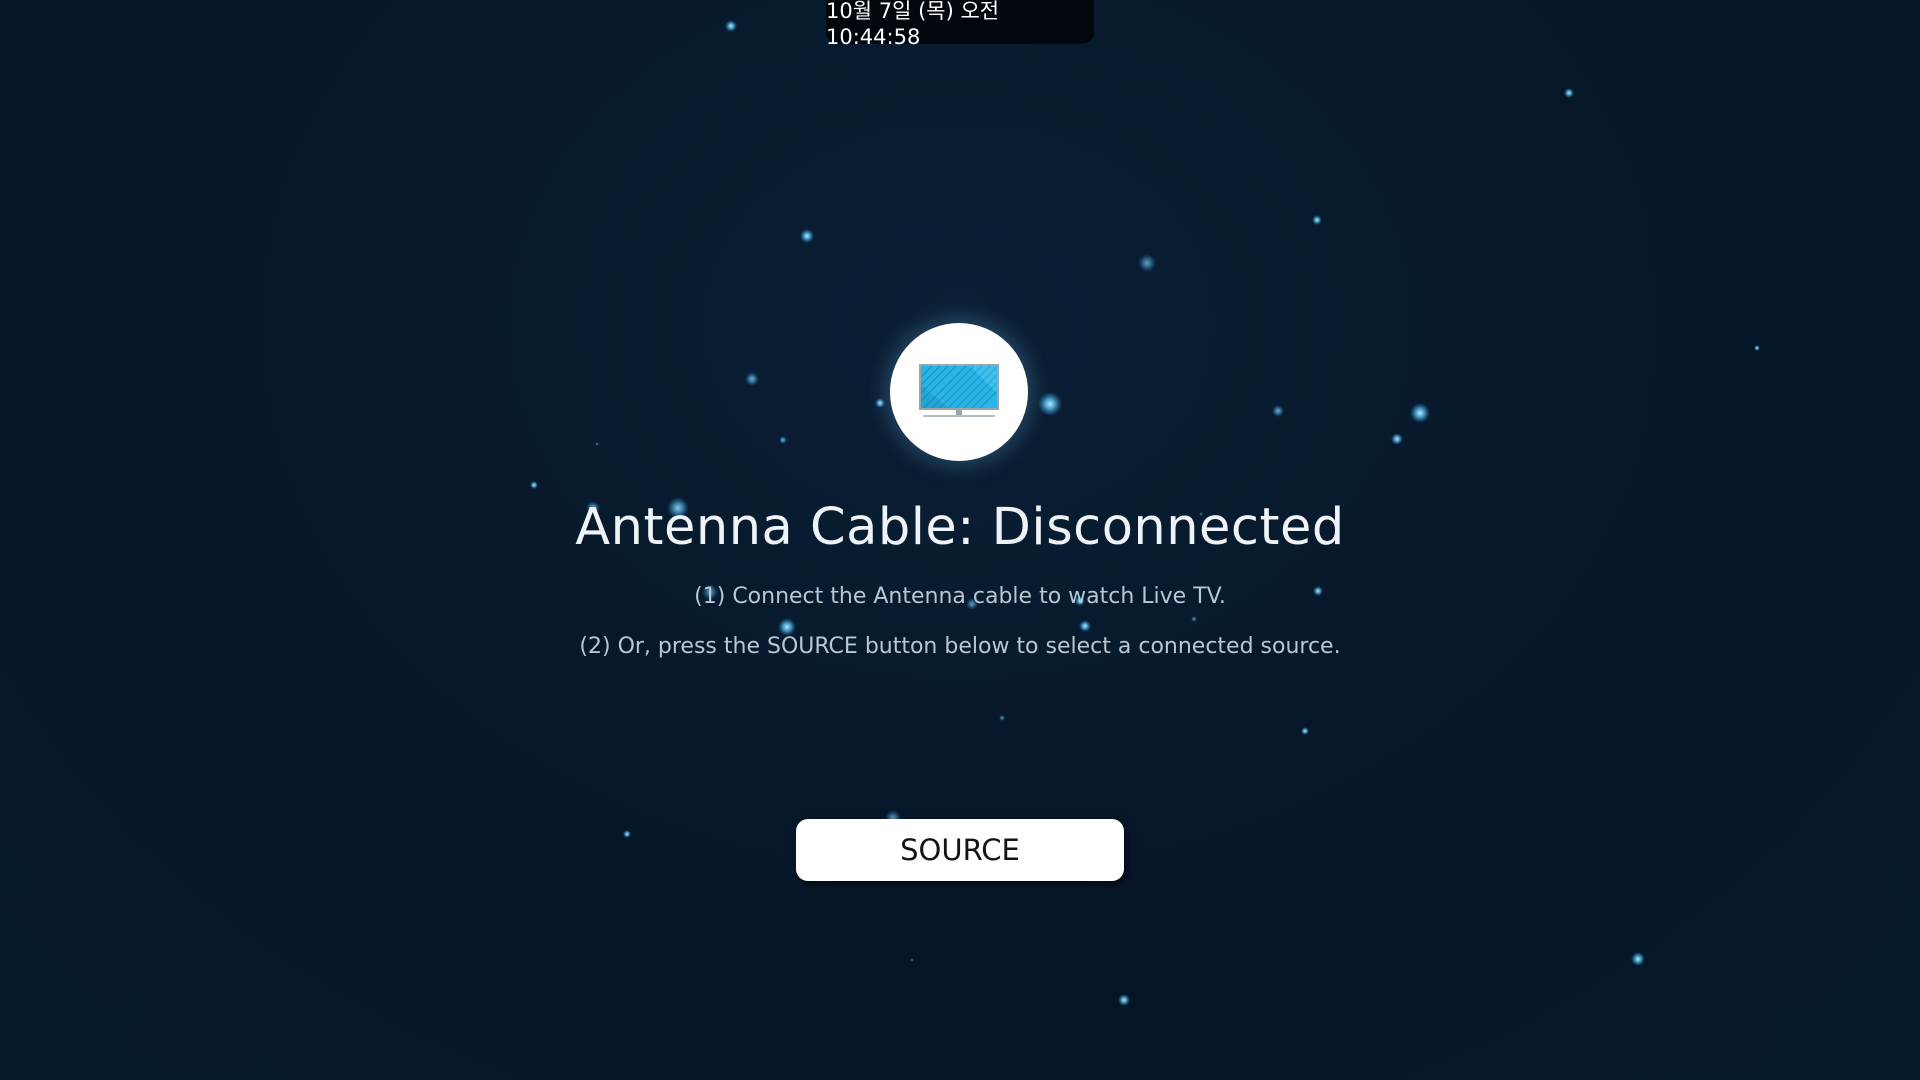 The height and width of the screenshot is (1080, 1920). Describe the element at coordinates (960, 527) in the screenshot. I see `page-title: Antenna Cable: Disconnected` at that location.